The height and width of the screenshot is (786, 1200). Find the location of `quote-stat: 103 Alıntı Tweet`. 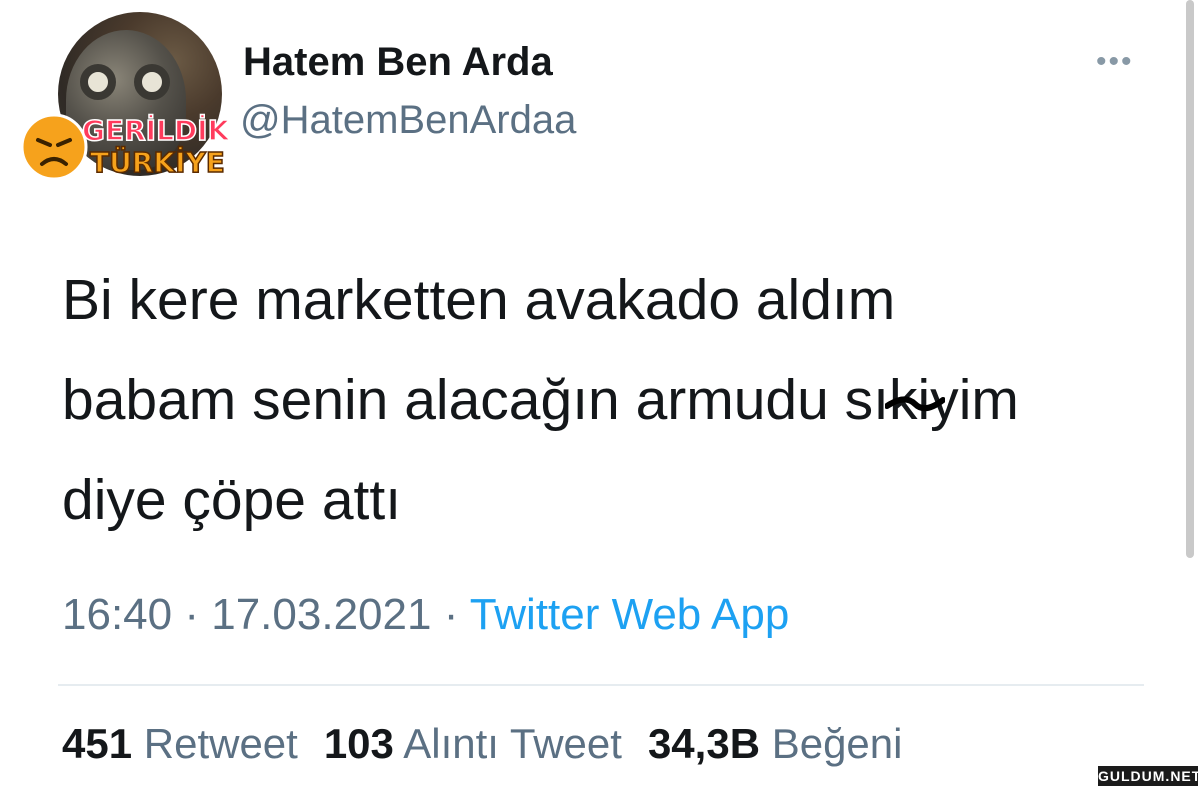

quote-stat: 103 Alıntı Tweet is located at coordinates (473, 743).